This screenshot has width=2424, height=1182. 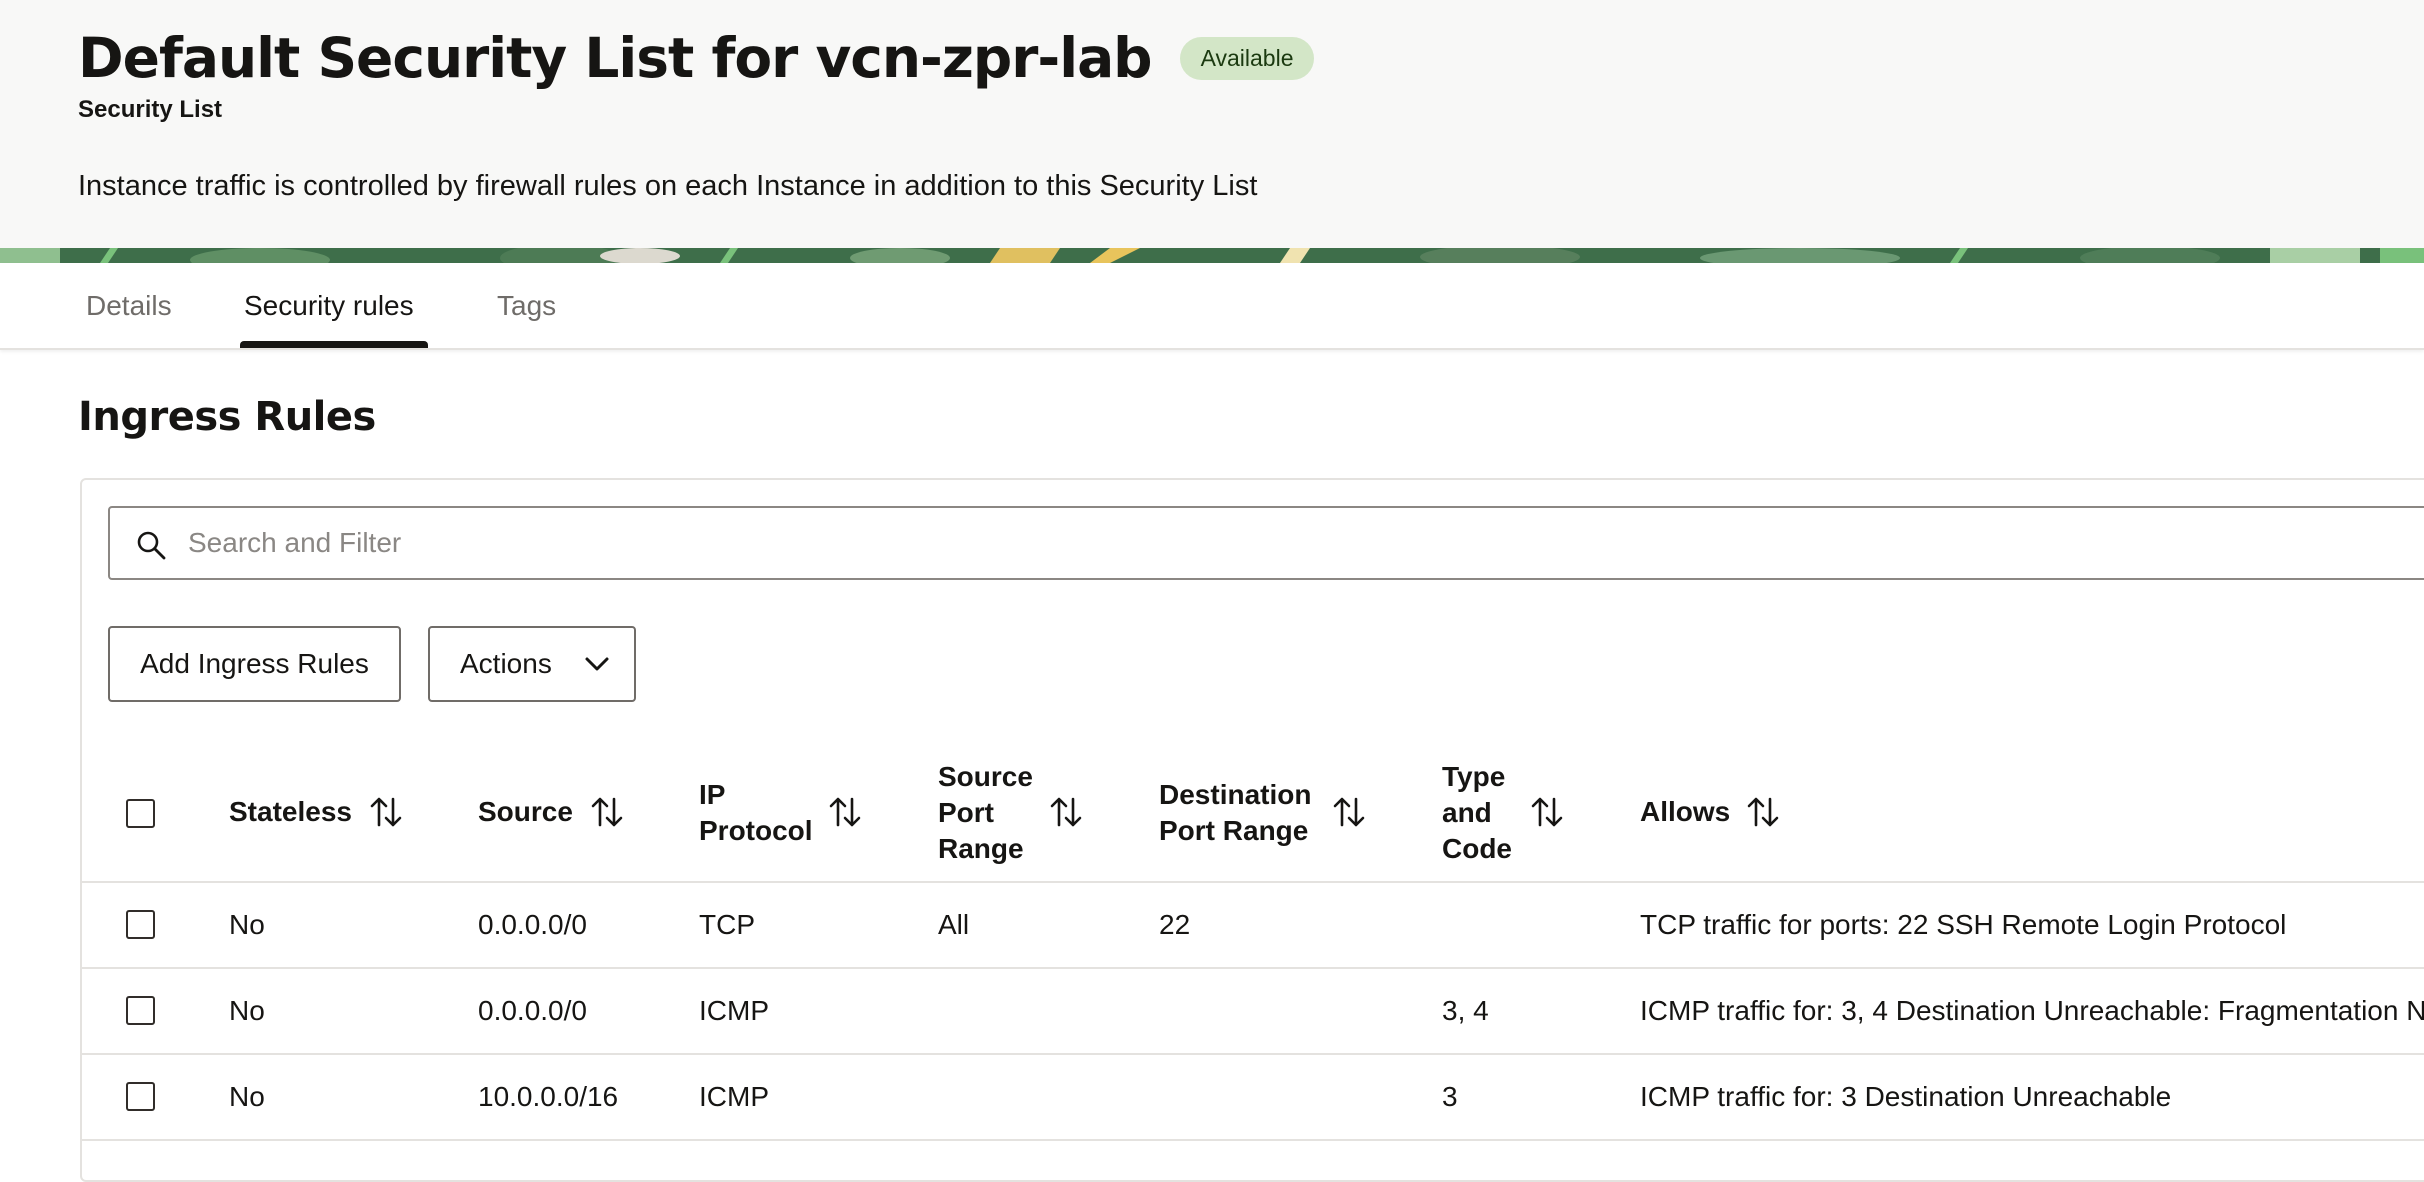 What do you see at coordinates (227, 417) in the screenshot?
I see `section-title: Ingress Rules` at bounding box center [227, 417].